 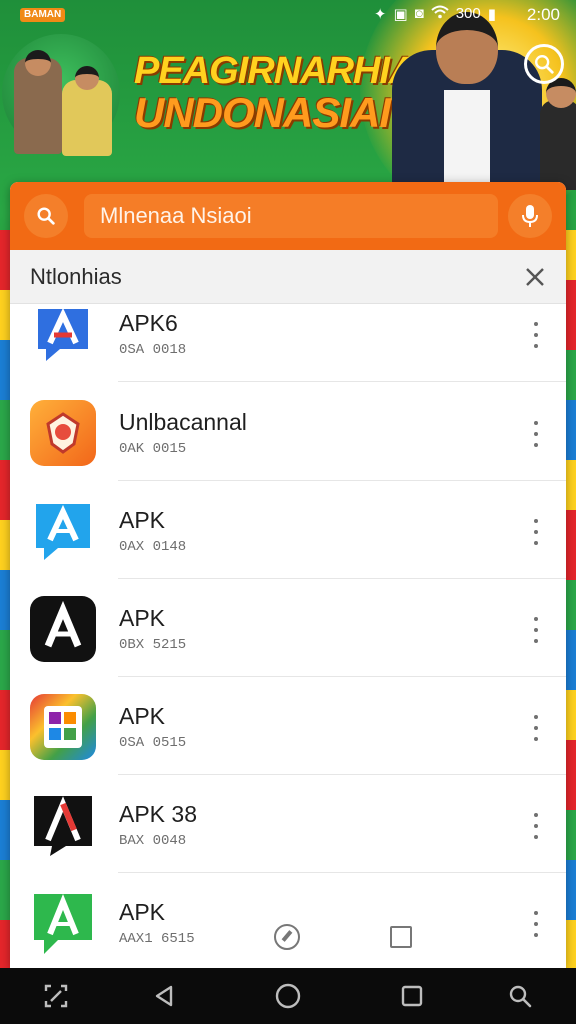 I want to click on search-bar: Mlnenaa Nsiaoi, so click(x=288, y=216).